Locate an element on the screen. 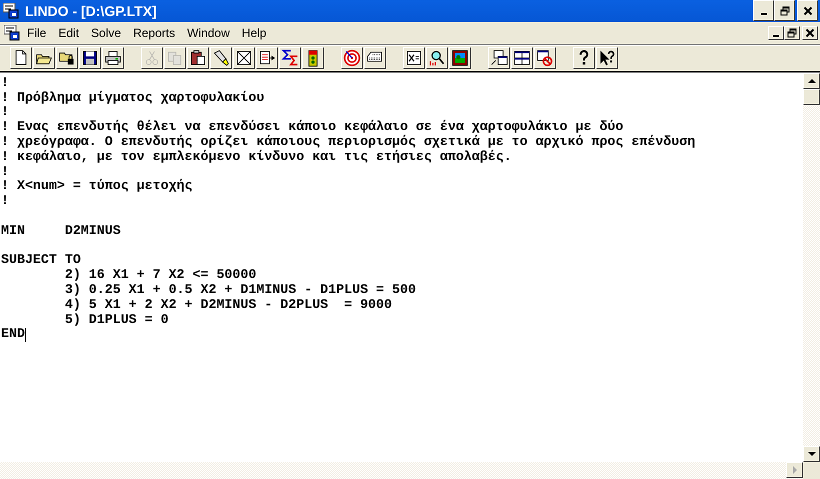 This screenshot has height=479, width=820. window-prohibited-icon is located at coordinates (545, 58).